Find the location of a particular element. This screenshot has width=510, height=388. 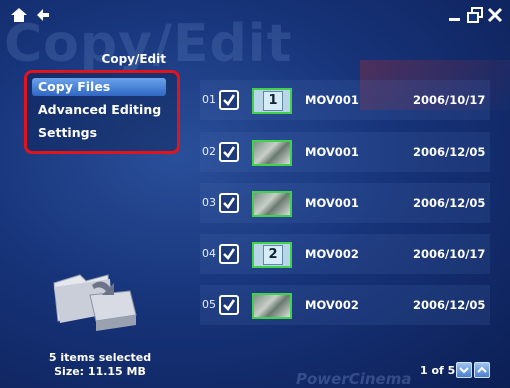

copy-to-drive-icon is located at coordinates (96, 301).